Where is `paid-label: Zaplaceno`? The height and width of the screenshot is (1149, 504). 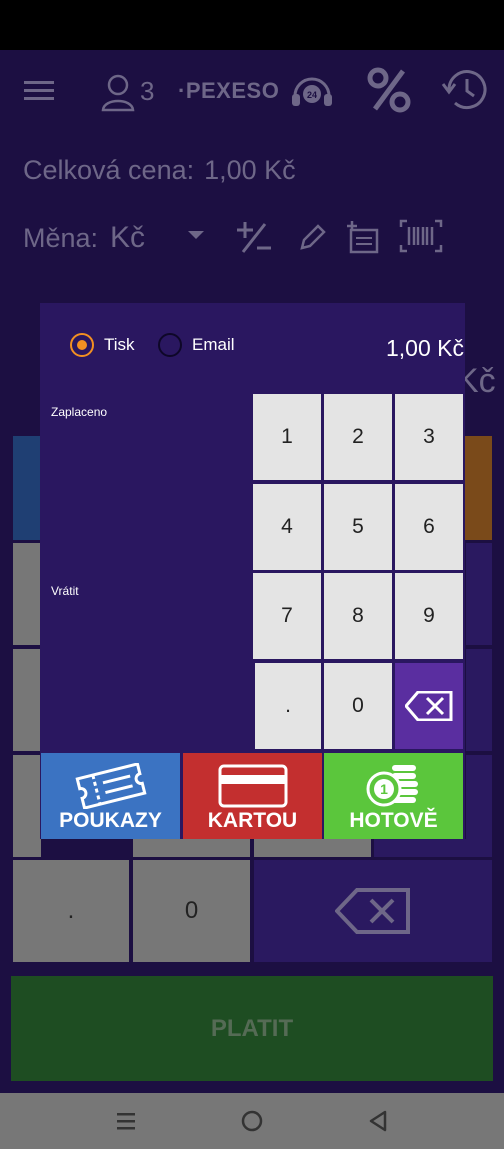
paid-label: Zaplaceno is located at coordinates (79, 412).